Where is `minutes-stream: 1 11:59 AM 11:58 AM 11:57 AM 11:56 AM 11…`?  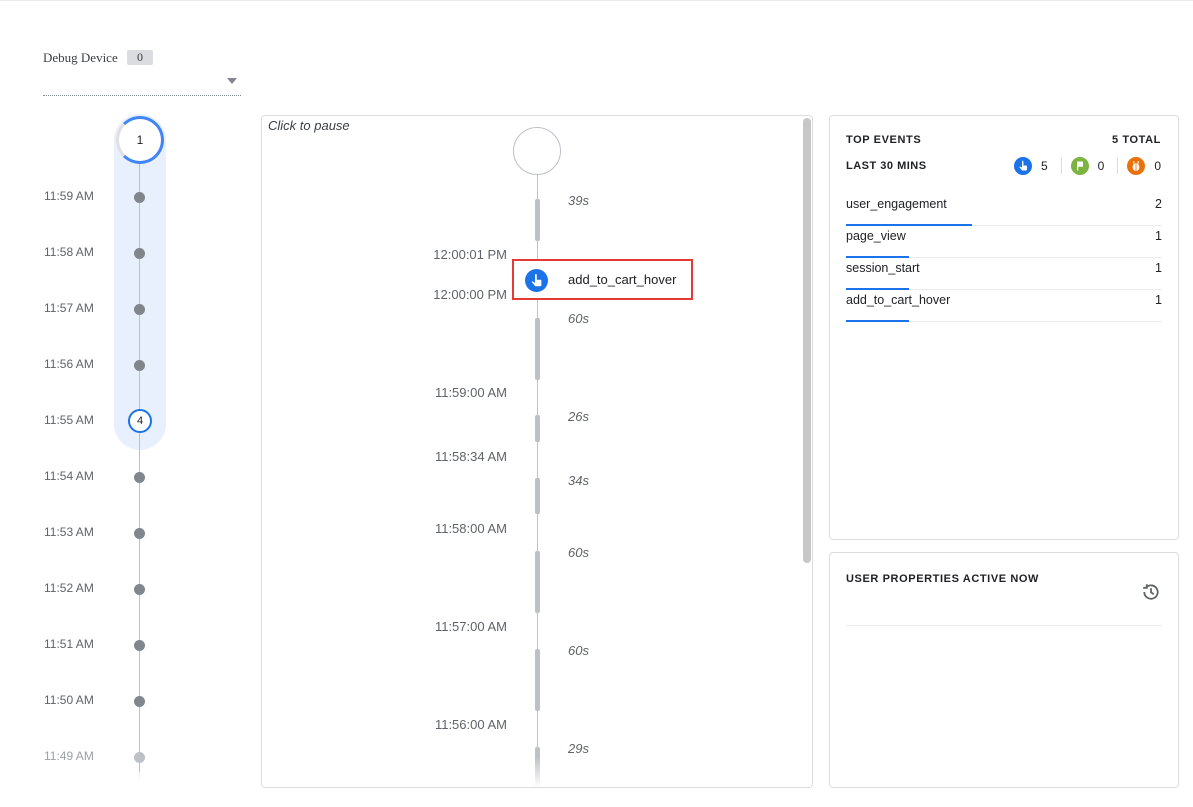 minutes-stream: 1 11:59 AM 11:58 AM 11:57 AM 11:56 AM 11… is located at coordinates (130, 459).